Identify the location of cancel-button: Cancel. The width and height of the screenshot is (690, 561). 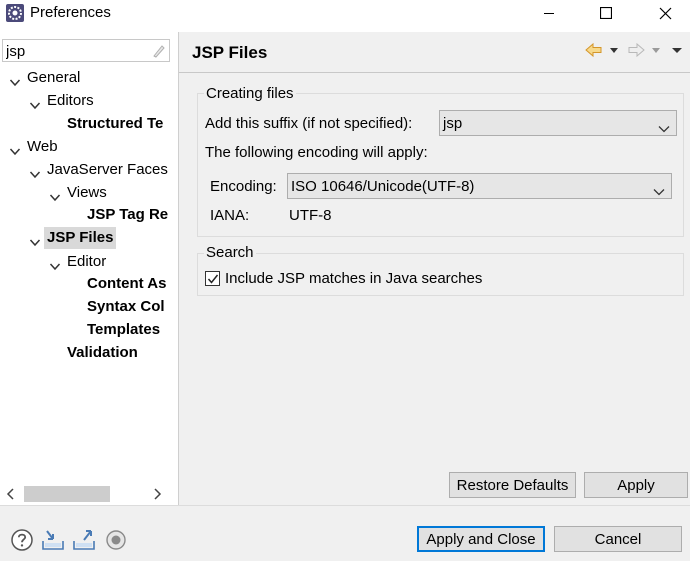
(618, 539).